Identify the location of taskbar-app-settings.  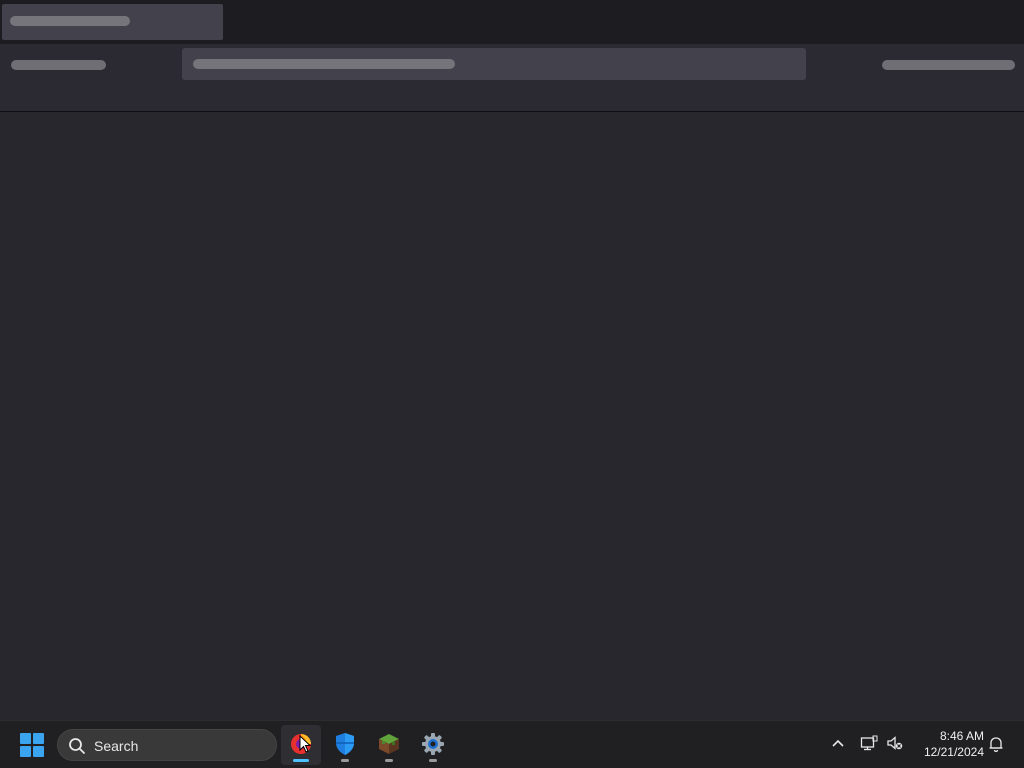
(433, 745).